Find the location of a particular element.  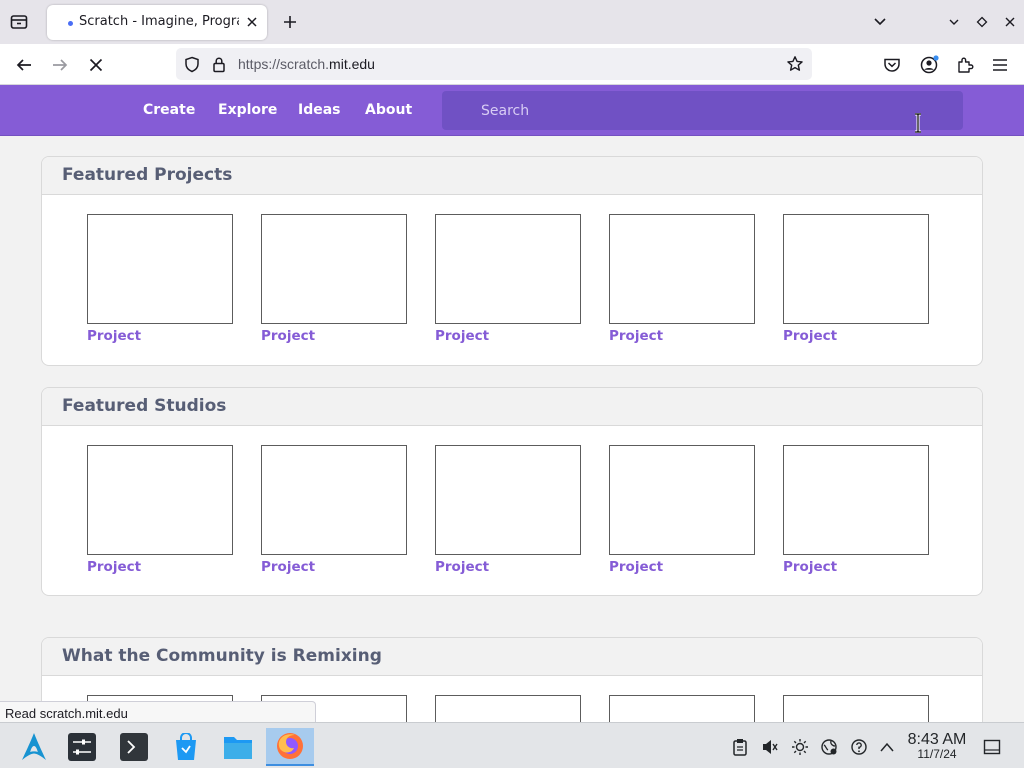

section-title: Featured Projects is located at coordinates (147, 175).